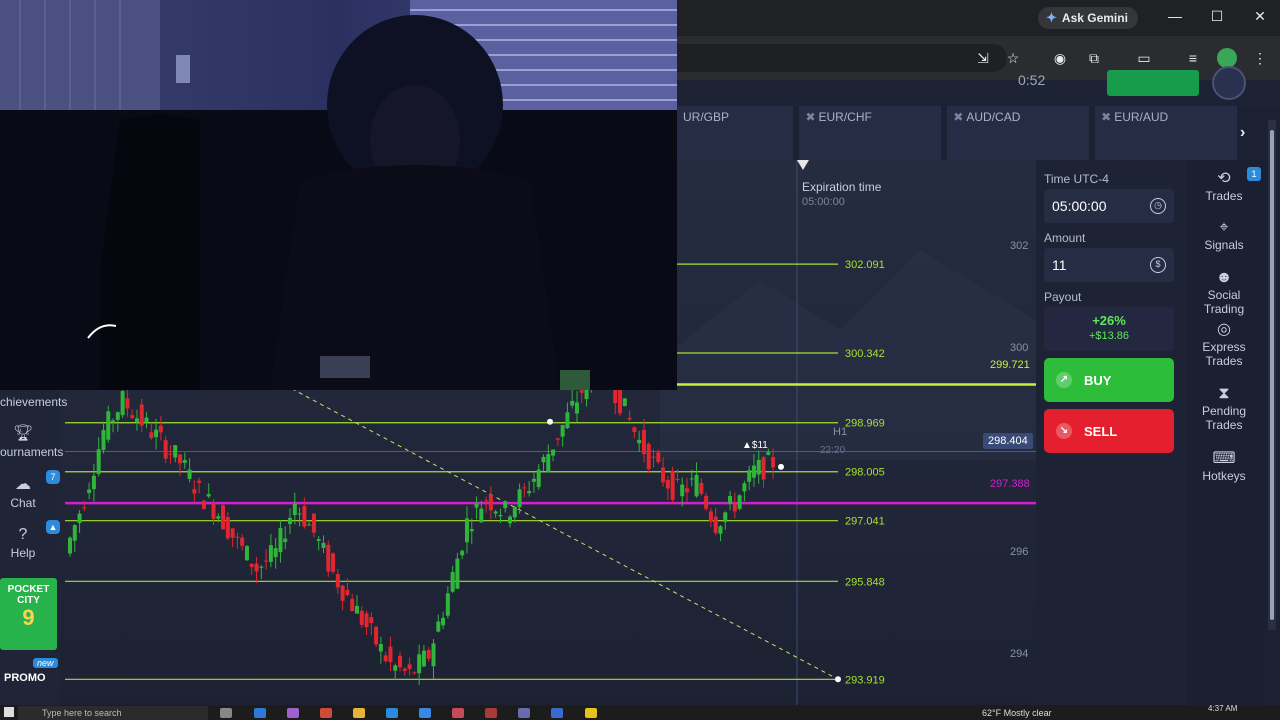 The image size is (1280, 720). What do you see at coordinates (23, 503) in the screenshot?
I see `nav-chat-label: Chat` at bounding box center [23, 503].